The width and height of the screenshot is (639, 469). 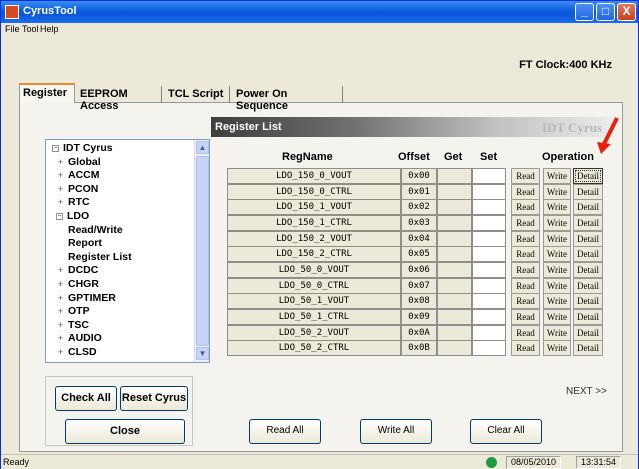 What do you see at coordinates (95, 230) in the screenshot?
I see `tree-item: Read/Write` at bounding box center [95, 230].